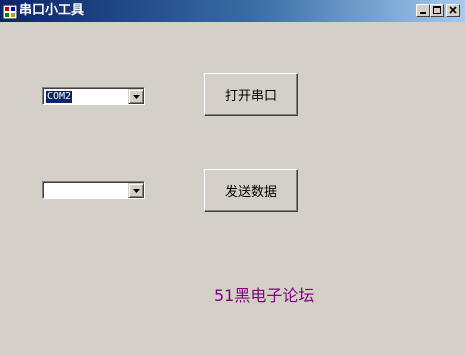  I want to click on port-select-field: COM2, so click(93, 96).